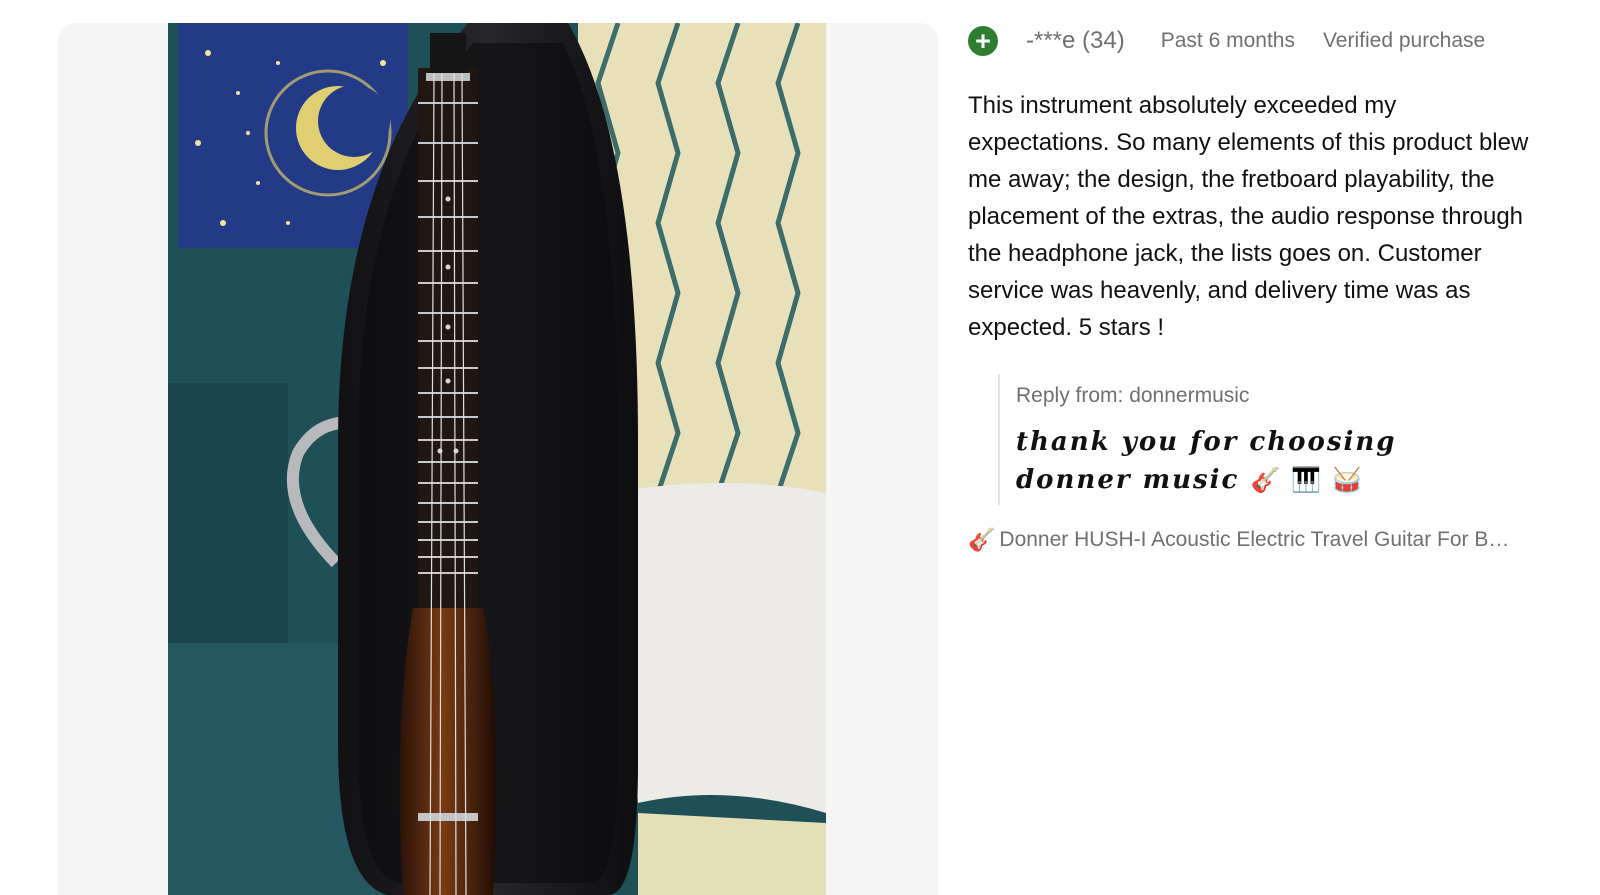 The width and height of the screenshot is (1600, 895). What do you see at coordinates (1404, 40) in the screenshot?
I see `verified-purchase-label: Verified purchase` at bounding box center [1404, 40].